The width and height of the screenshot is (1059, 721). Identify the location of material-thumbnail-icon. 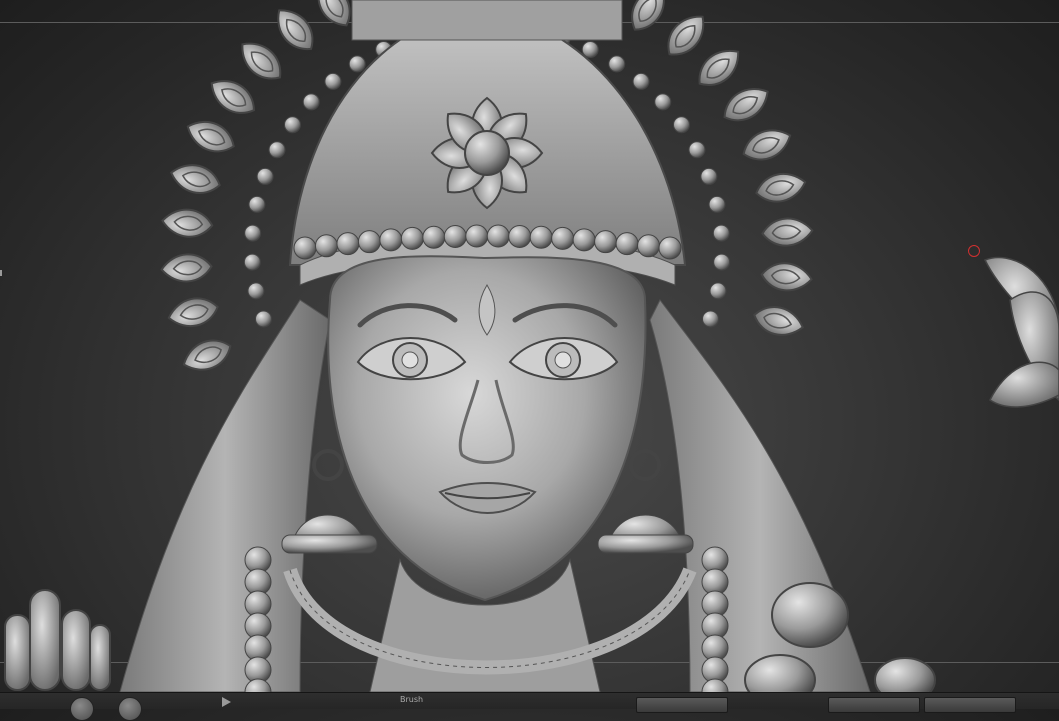
(130, 709).